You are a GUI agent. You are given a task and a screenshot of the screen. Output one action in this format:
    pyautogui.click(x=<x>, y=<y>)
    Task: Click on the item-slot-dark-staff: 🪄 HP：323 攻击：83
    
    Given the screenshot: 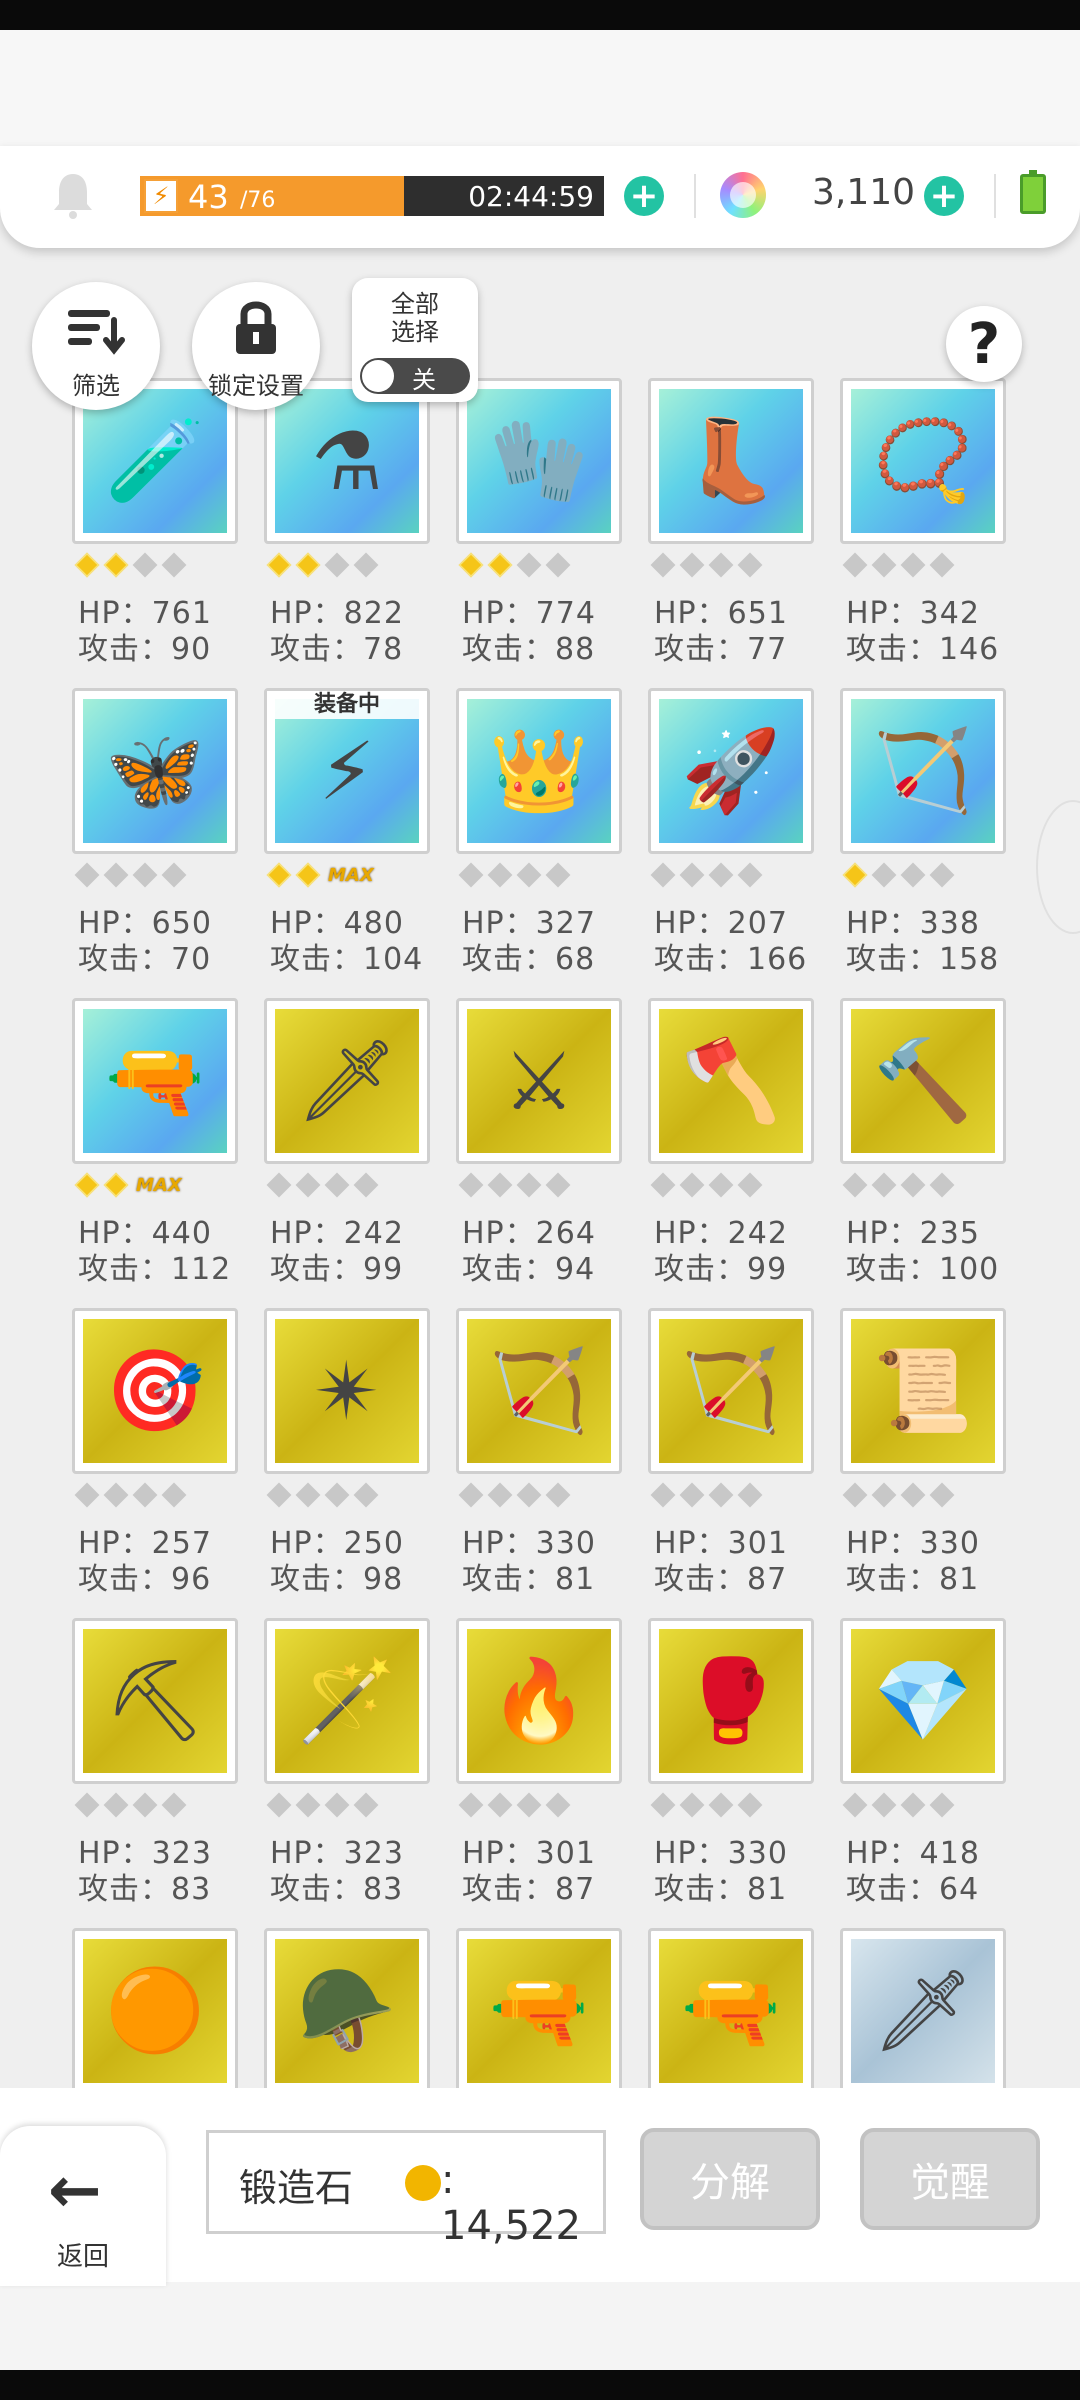 What is the action you would take?
    pyautogui.click(x=360, y=1768)
    